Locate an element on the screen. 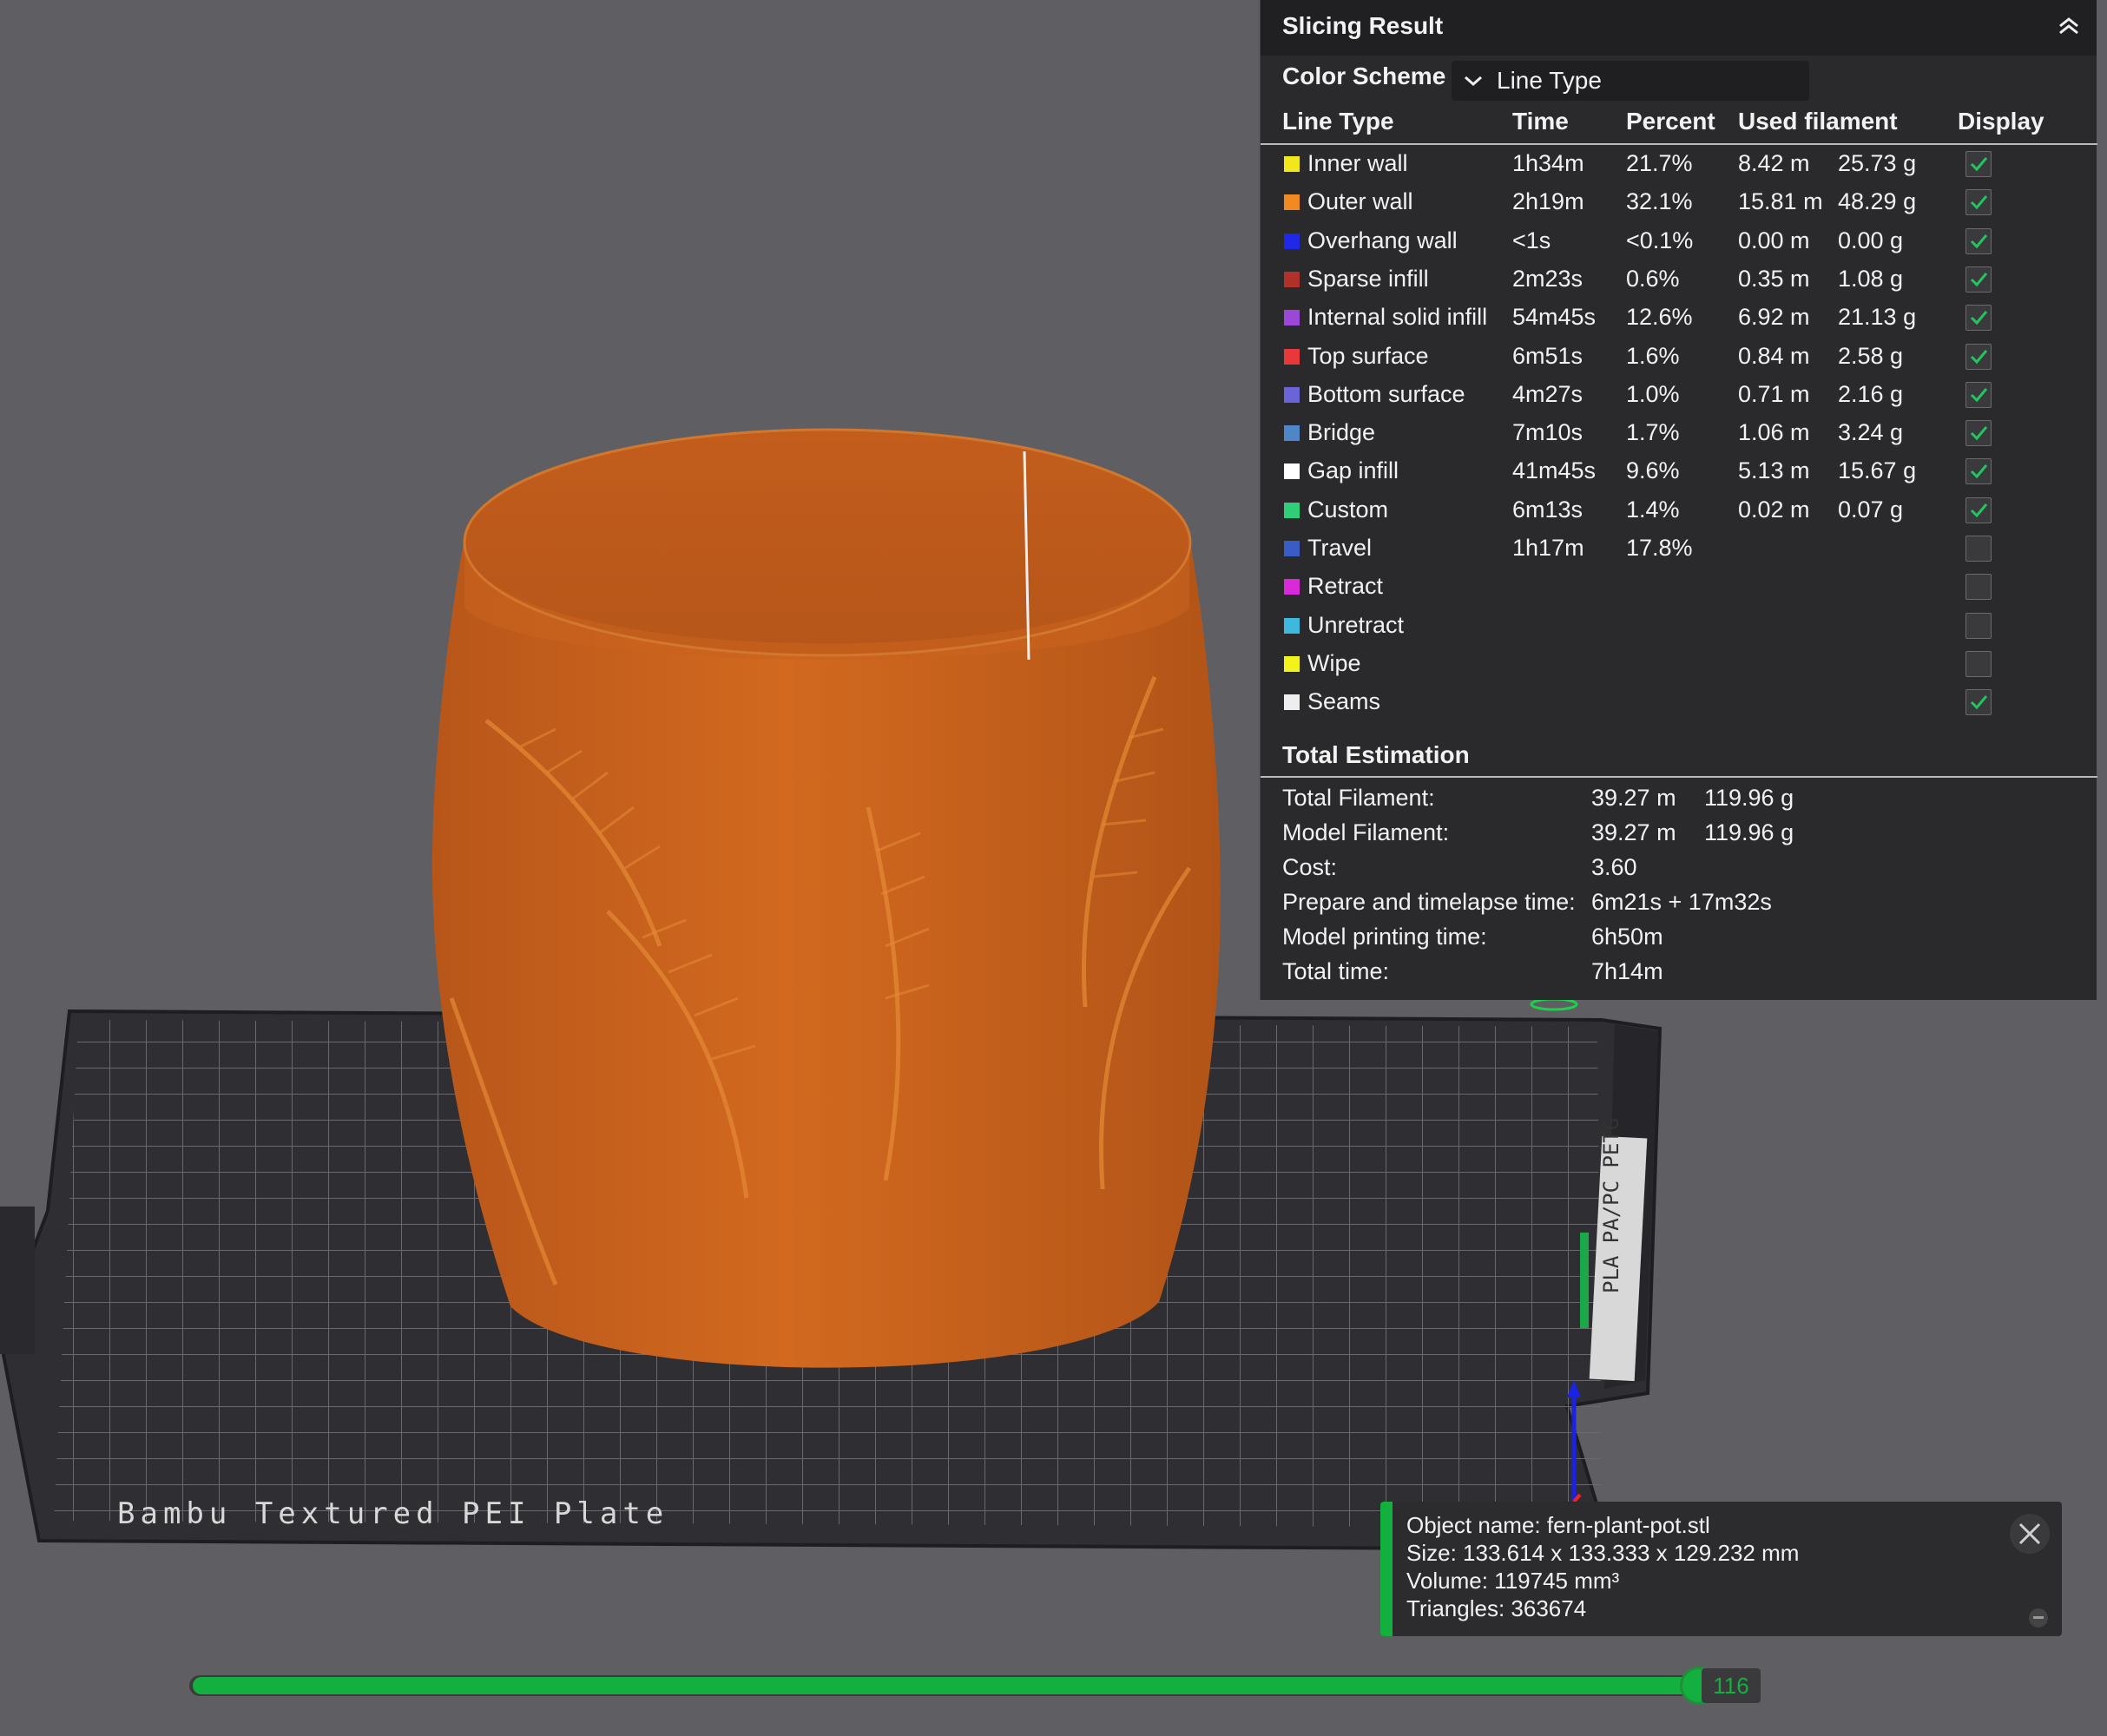  close-icon is located at coordinates (2030, 1533).